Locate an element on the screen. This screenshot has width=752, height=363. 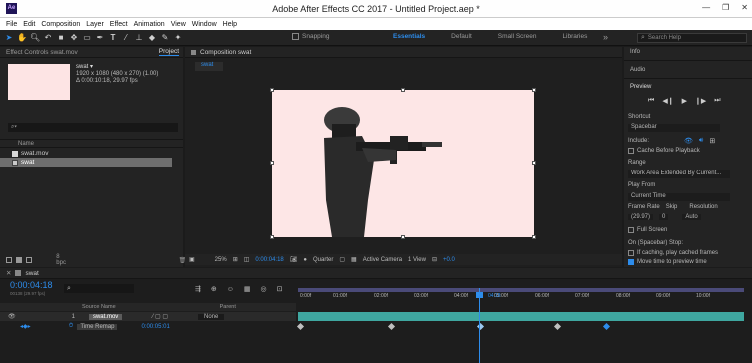
layer-duration-bar is located at coordinates (521, 316).